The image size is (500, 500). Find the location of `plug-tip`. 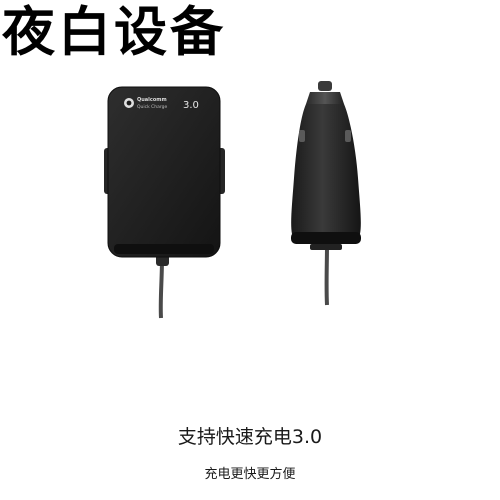

plug-tip is located at coordinates (325, 86).